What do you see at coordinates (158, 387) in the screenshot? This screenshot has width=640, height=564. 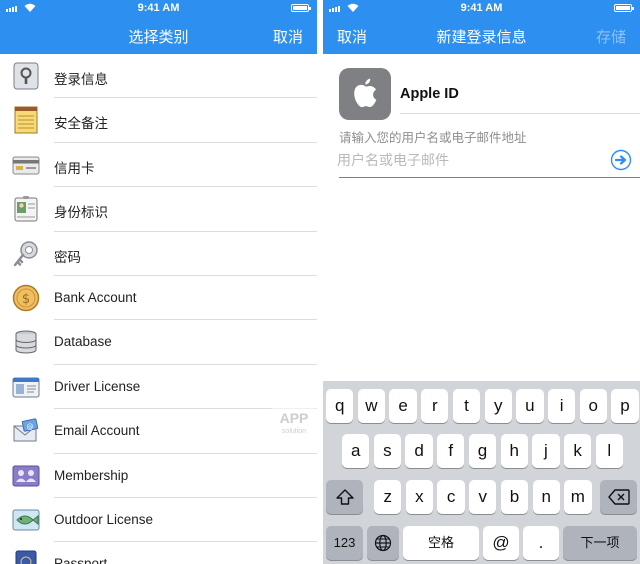 I see `category-item: Driver License` at bounding box center [158, 387].